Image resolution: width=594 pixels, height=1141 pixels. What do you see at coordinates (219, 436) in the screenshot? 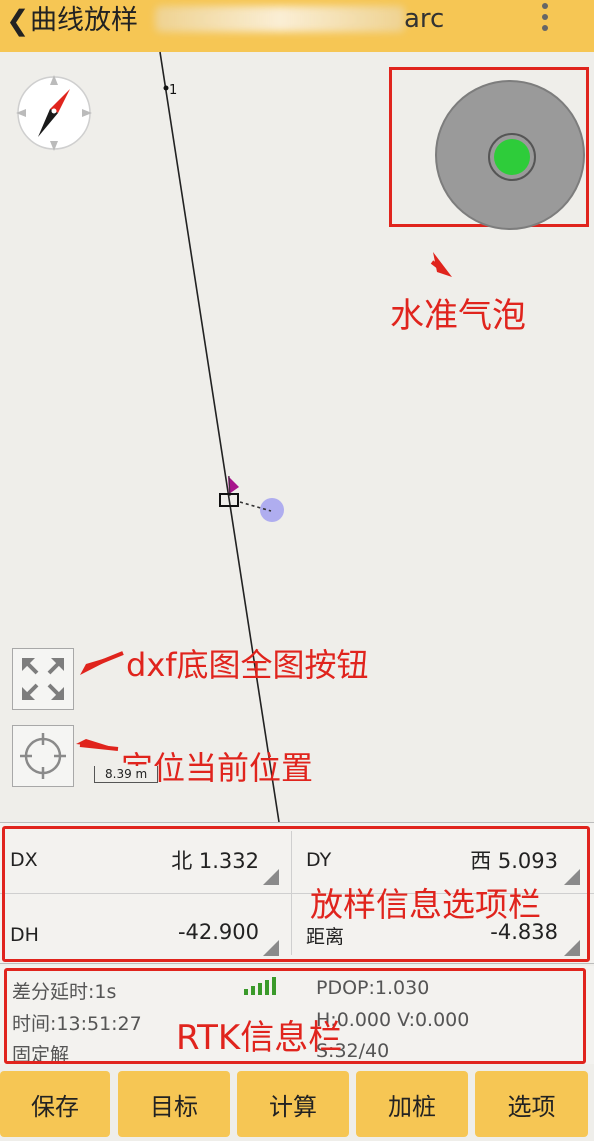
I see `curve-line` at bounding box center [219, 436].